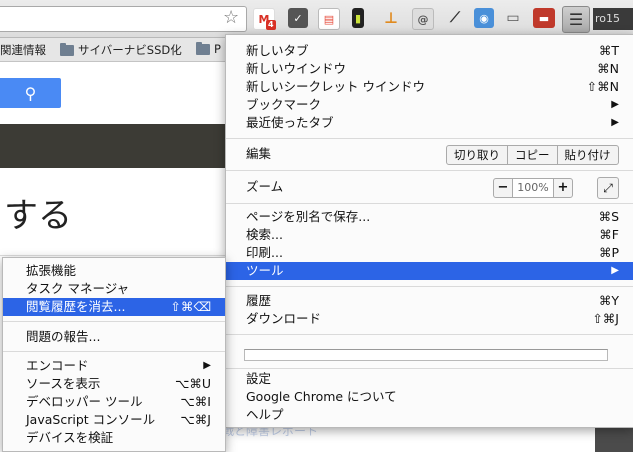  Describe the element at coordinates (429, 123) in the screenshot. I see `menu-item-recent-tabs: 最近使ったタブ ▶` at that location.